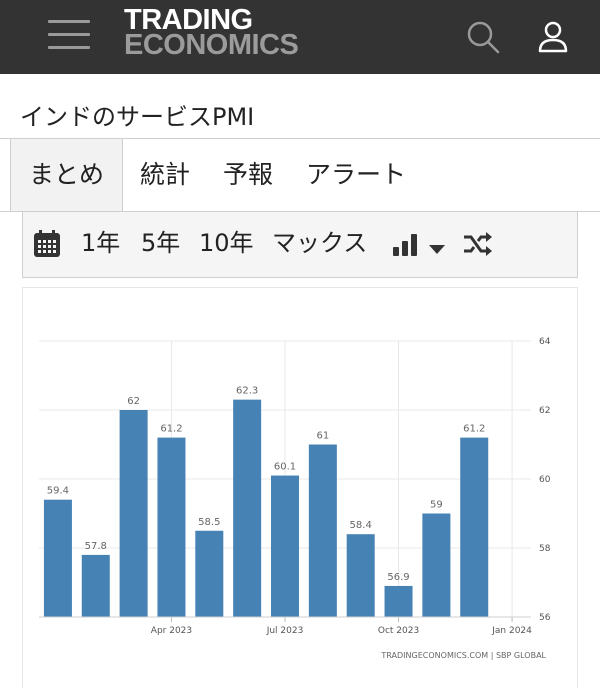  What do you see at coordinates (100, 243) in the screenshot?
I see `range-1y-button: 1年` at bounding box center [100, 243].